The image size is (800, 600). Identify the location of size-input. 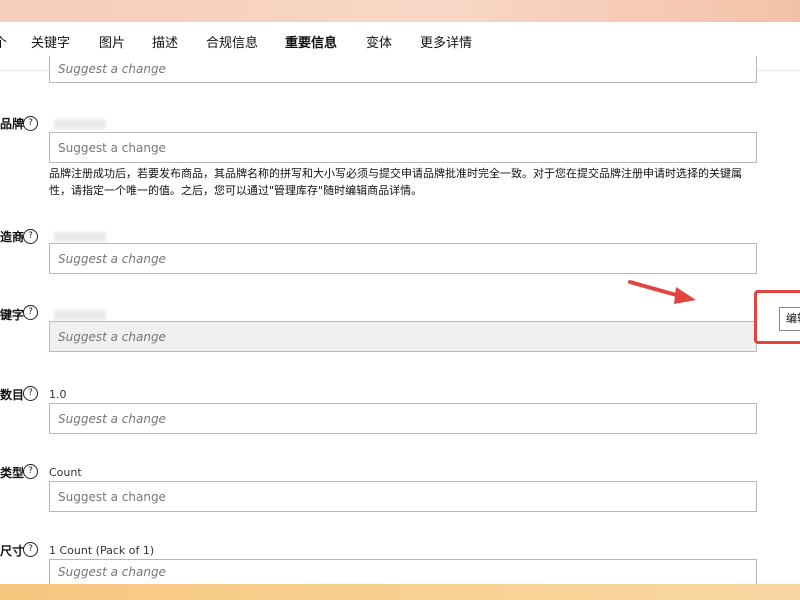
(403, 571).